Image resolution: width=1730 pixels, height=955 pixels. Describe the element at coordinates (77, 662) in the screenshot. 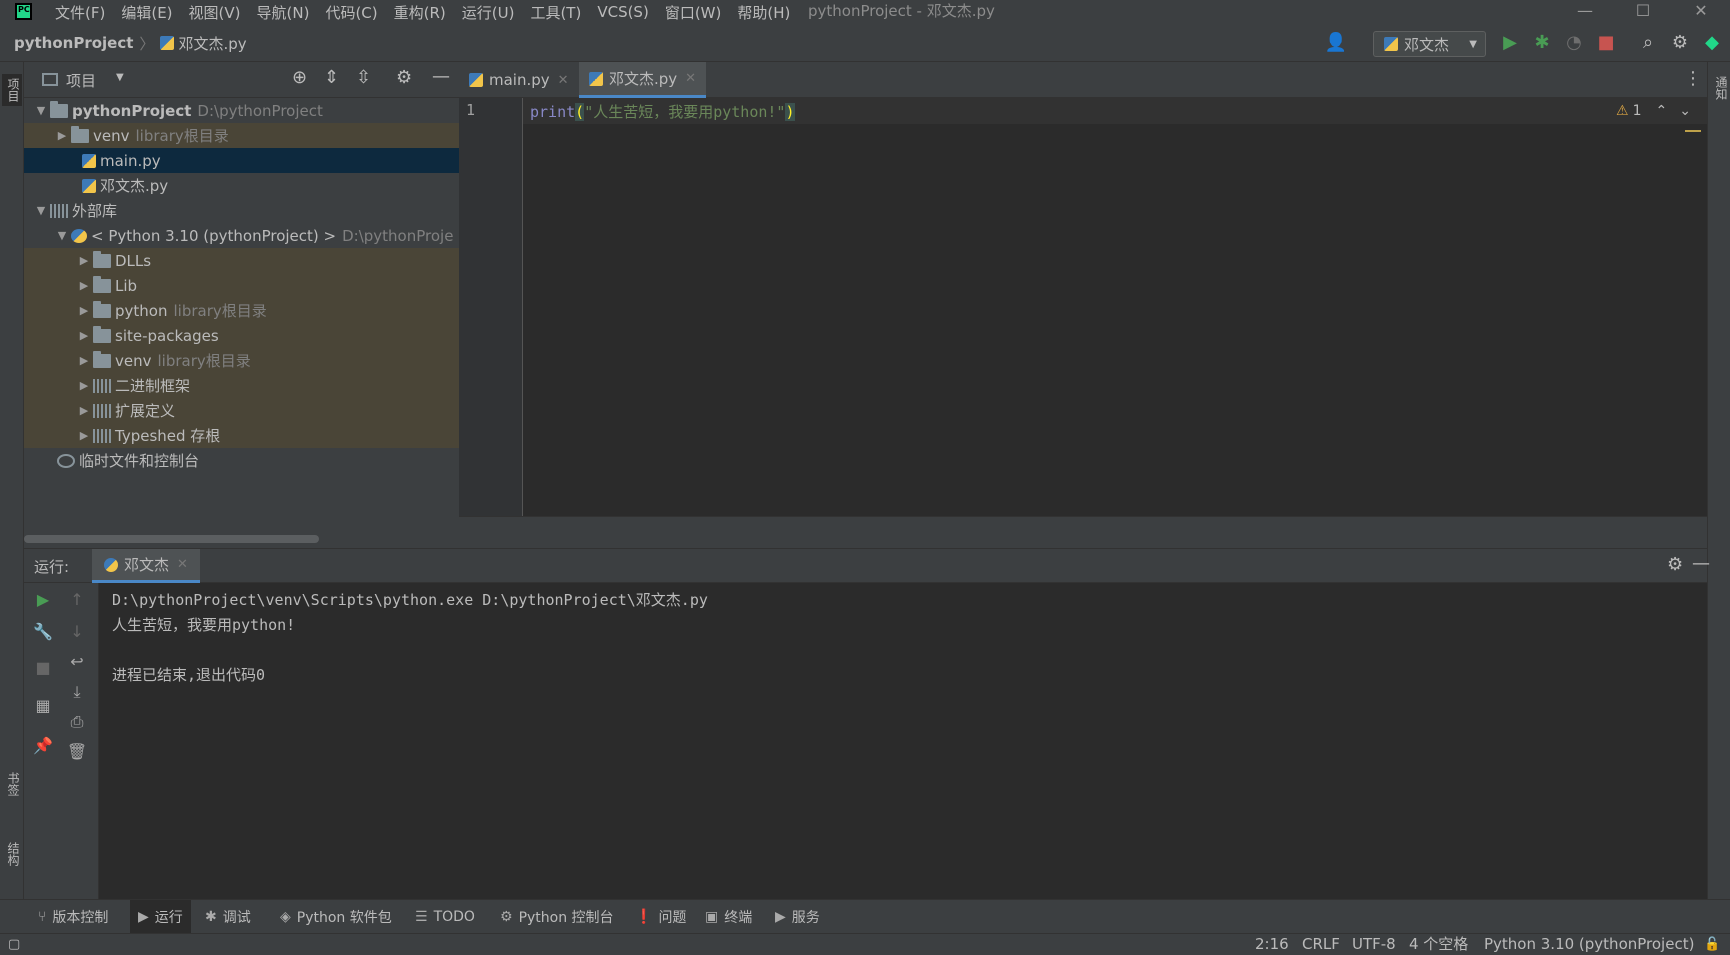

I see `soft-wrap-icon: ↩` at that location.